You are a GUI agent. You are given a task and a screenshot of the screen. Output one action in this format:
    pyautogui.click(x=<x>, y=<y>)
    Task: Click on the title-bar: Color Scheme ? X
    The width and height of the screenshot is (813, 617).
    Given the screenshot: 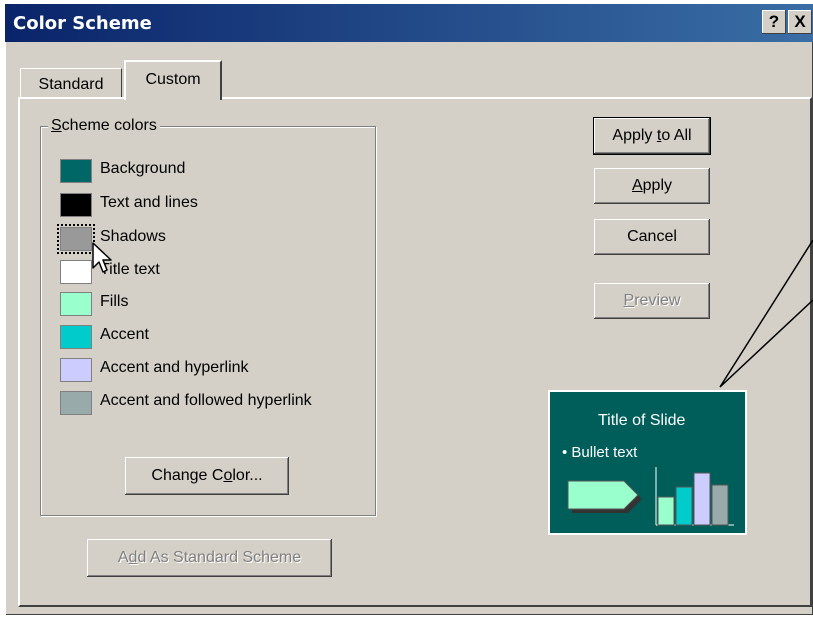 What is the action you would take?
    pyautogui.click(x=409, y=23)
    